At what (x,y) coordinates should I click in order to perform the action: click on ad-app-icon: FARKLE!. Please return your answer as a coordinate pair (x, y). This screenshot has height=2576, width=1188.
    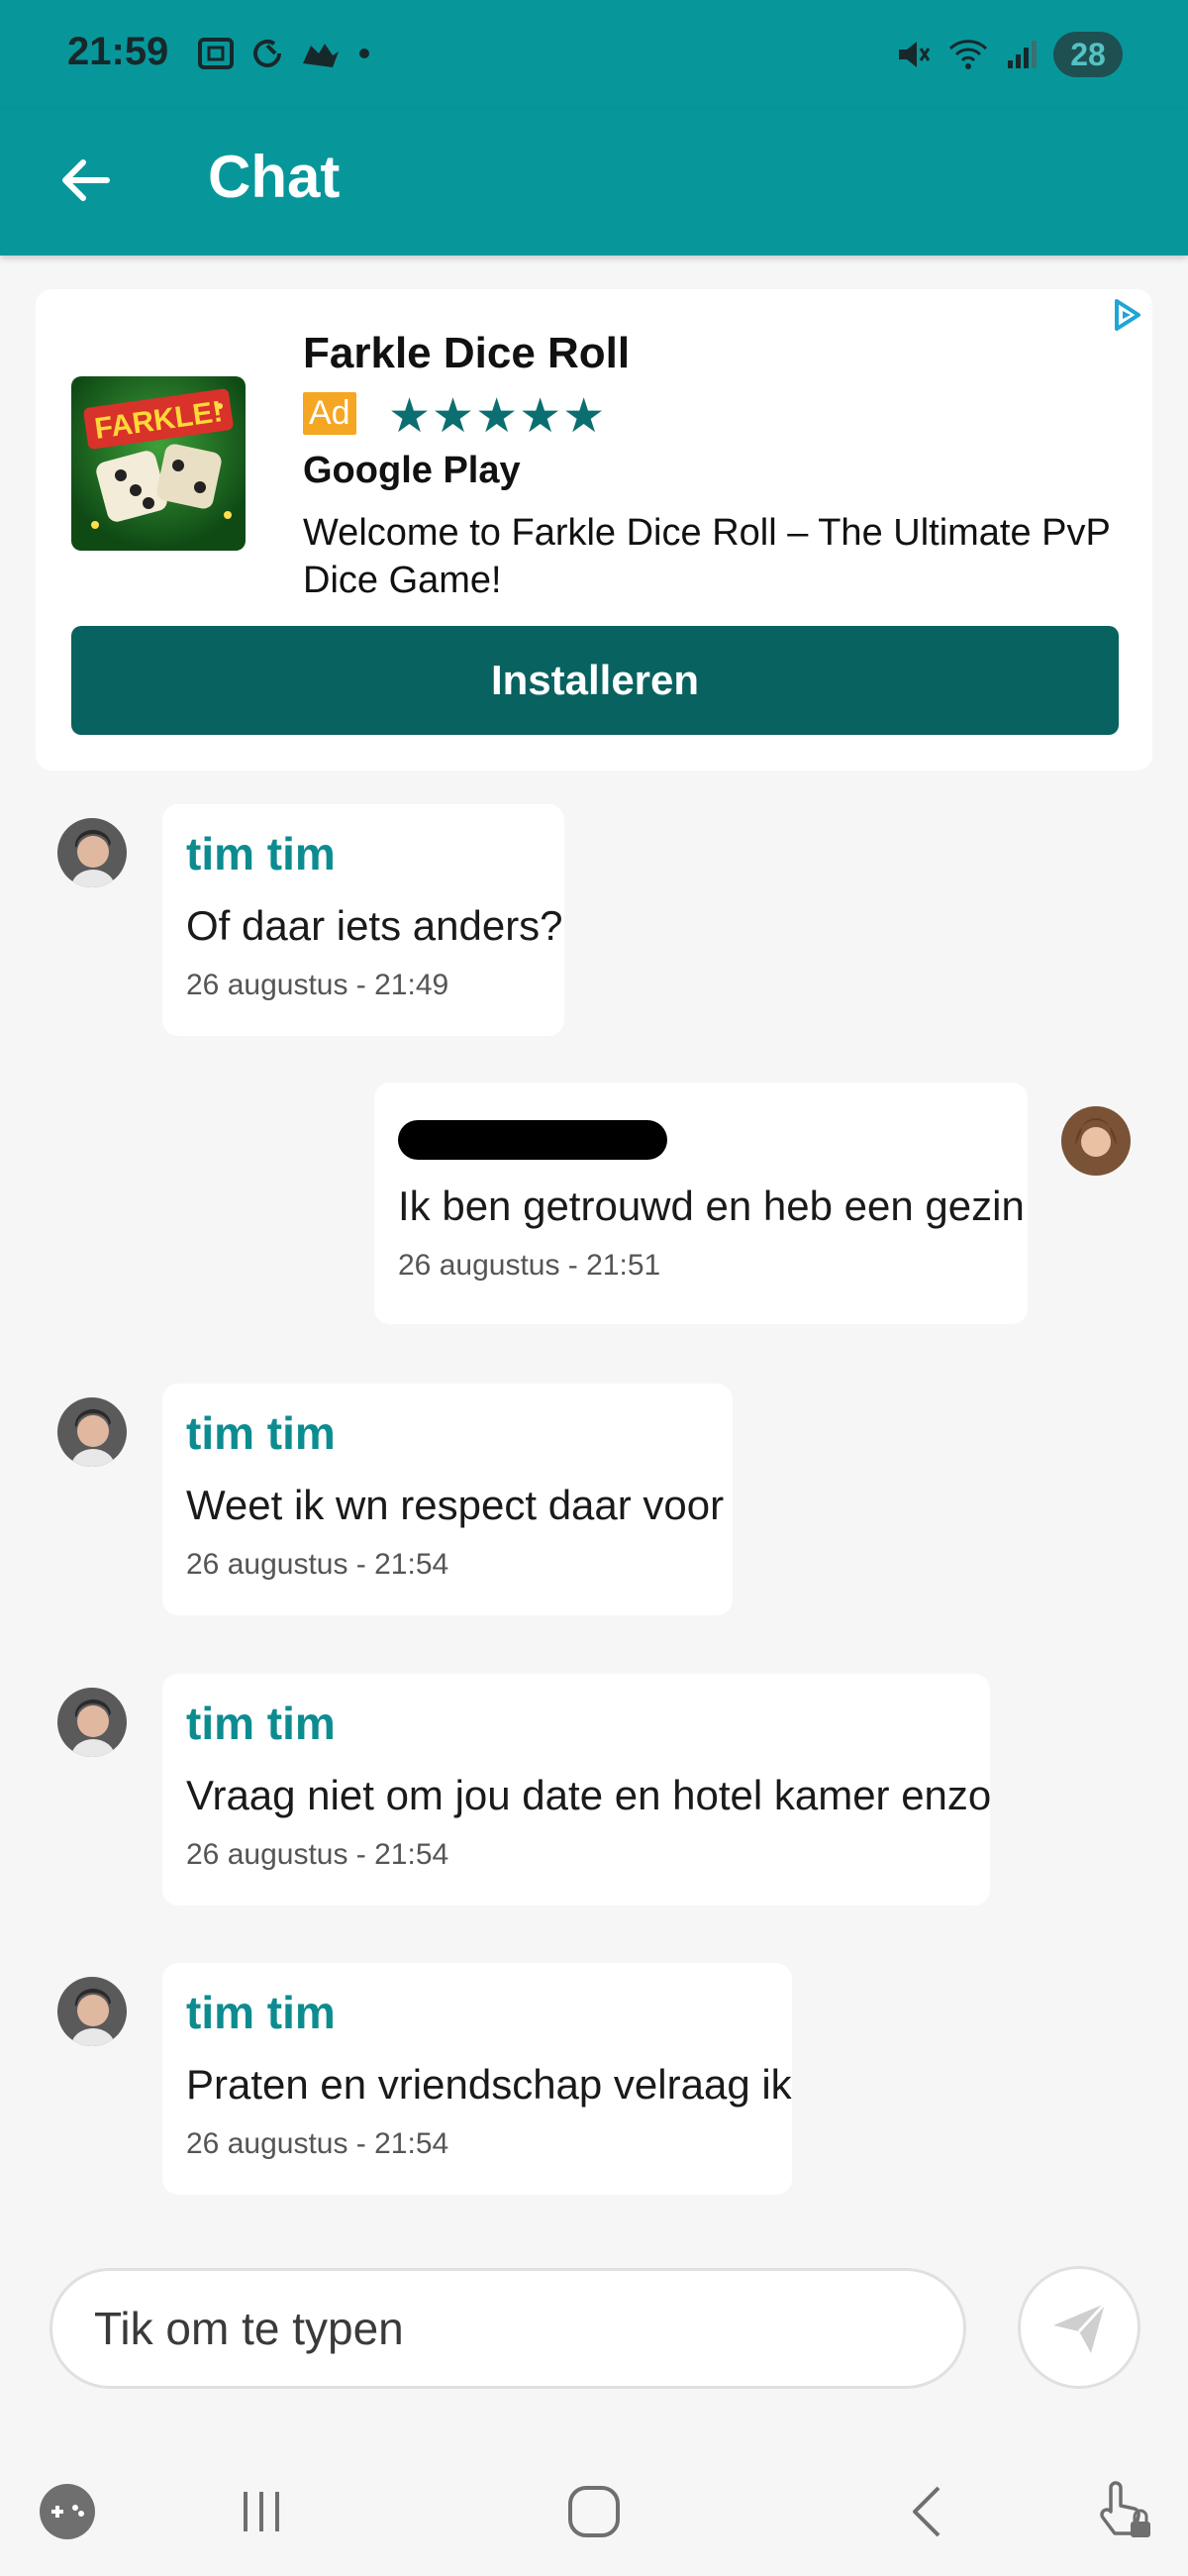
    Looking at the image, I should click on (158, 463).